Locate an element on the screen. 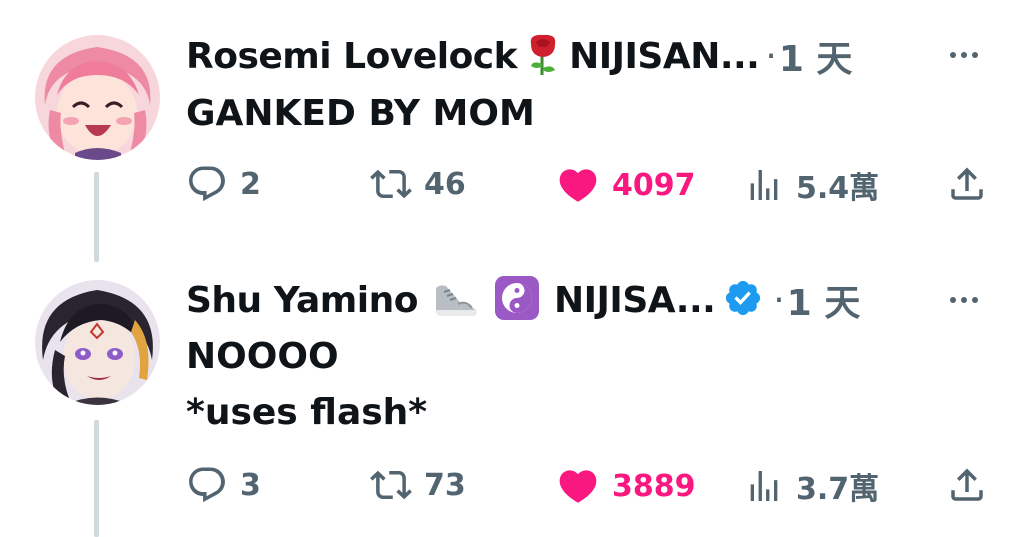 Image resolution: width=1024 pixels, height=537 pixels. action-bar: 3 73 3889 3.7萬 is located at coordinates (587, 488).